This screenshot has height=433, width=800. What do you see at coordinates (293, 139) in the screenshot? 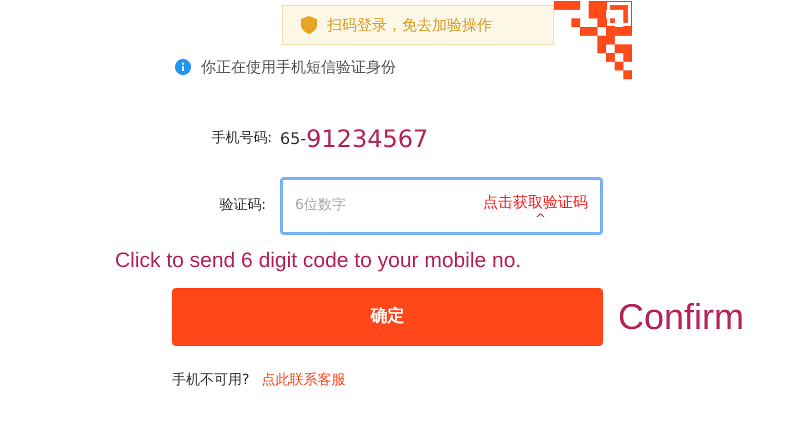
I see `phone-prefix: 65-` at bounding box center [293, 139].